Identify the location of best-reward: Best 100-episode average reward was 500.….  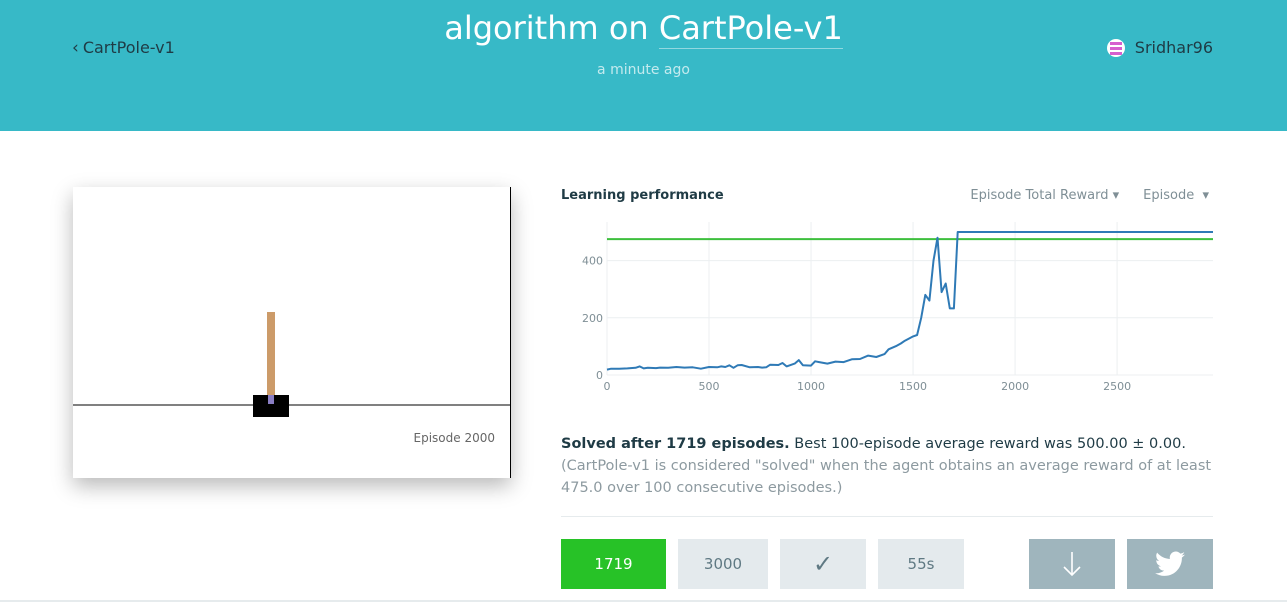
(987, 444).